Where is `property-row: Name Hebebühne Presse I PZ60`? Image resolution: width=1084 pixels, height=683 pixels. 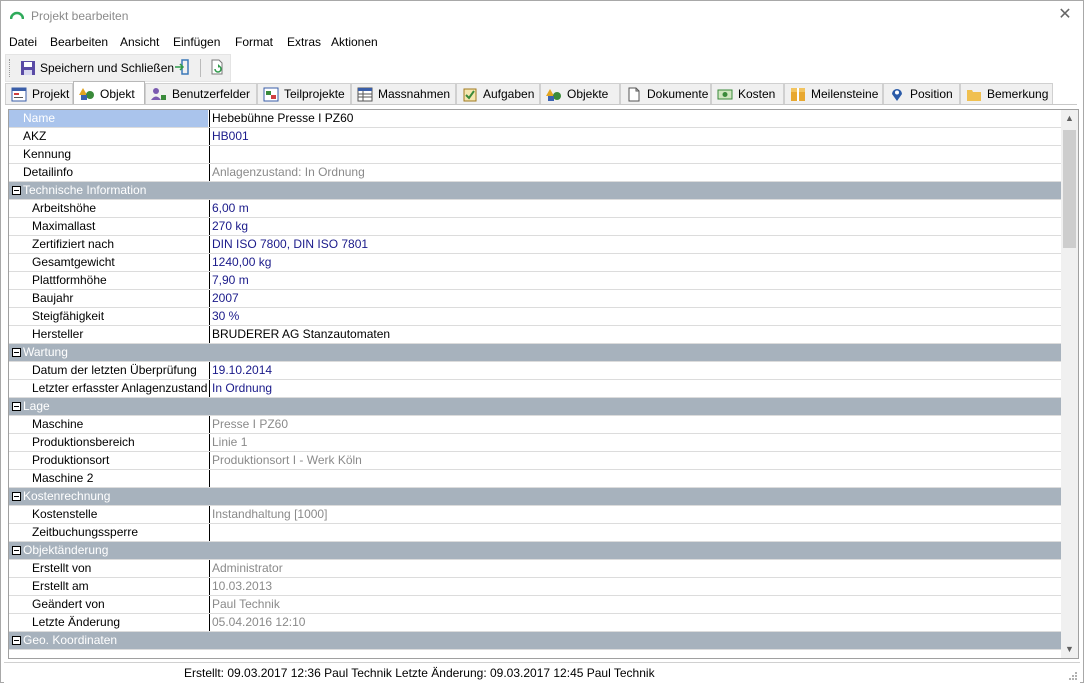 property-row: Name Hebebühne Presse I PZ60 is located at coordinates (535, 119).